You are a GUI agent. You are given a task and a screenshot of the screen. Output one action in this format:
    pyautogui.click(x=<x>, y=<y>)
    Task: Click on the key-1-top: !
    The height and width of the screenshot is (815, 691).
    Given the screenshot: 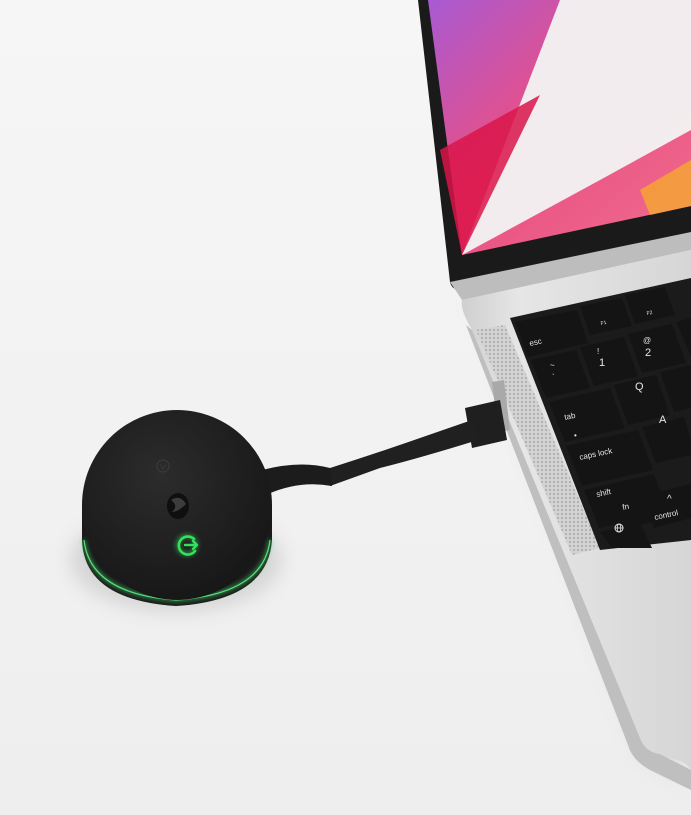 What is the action you would take?
    pyautogui.click(x=598, y=351)
    